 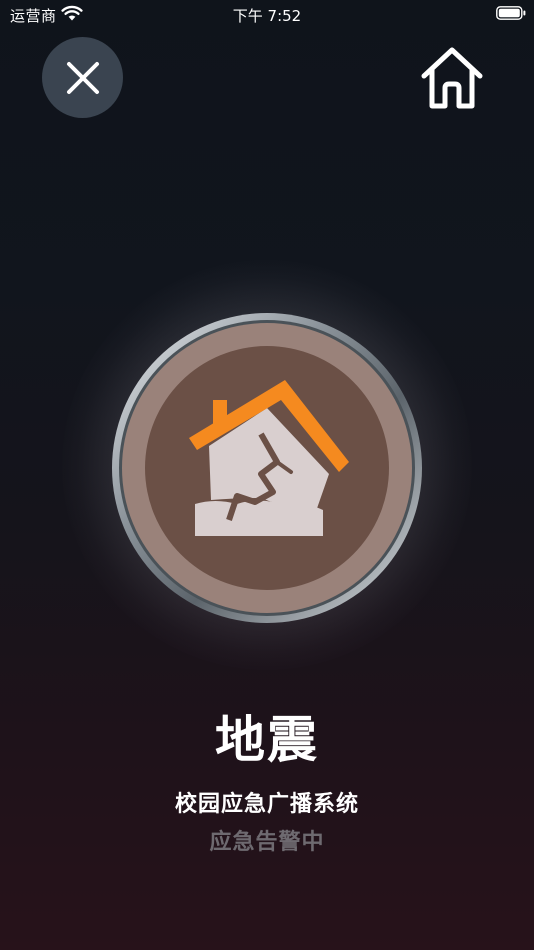 What do you see at coordinates (511, 13) in the screenshot?
I see `battery-icon` at bounding box center [511, 13].